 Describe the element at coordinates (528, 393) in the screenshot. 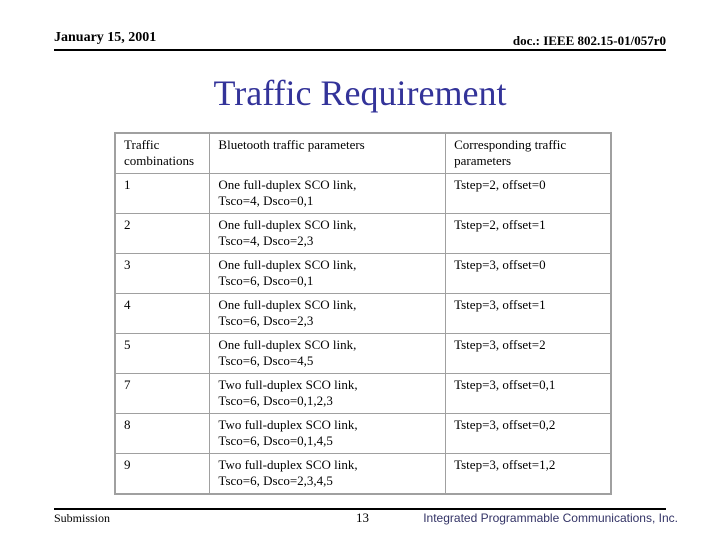

I see `corresponding-params-cell: Tstep=3, offset=0,1` at that location.